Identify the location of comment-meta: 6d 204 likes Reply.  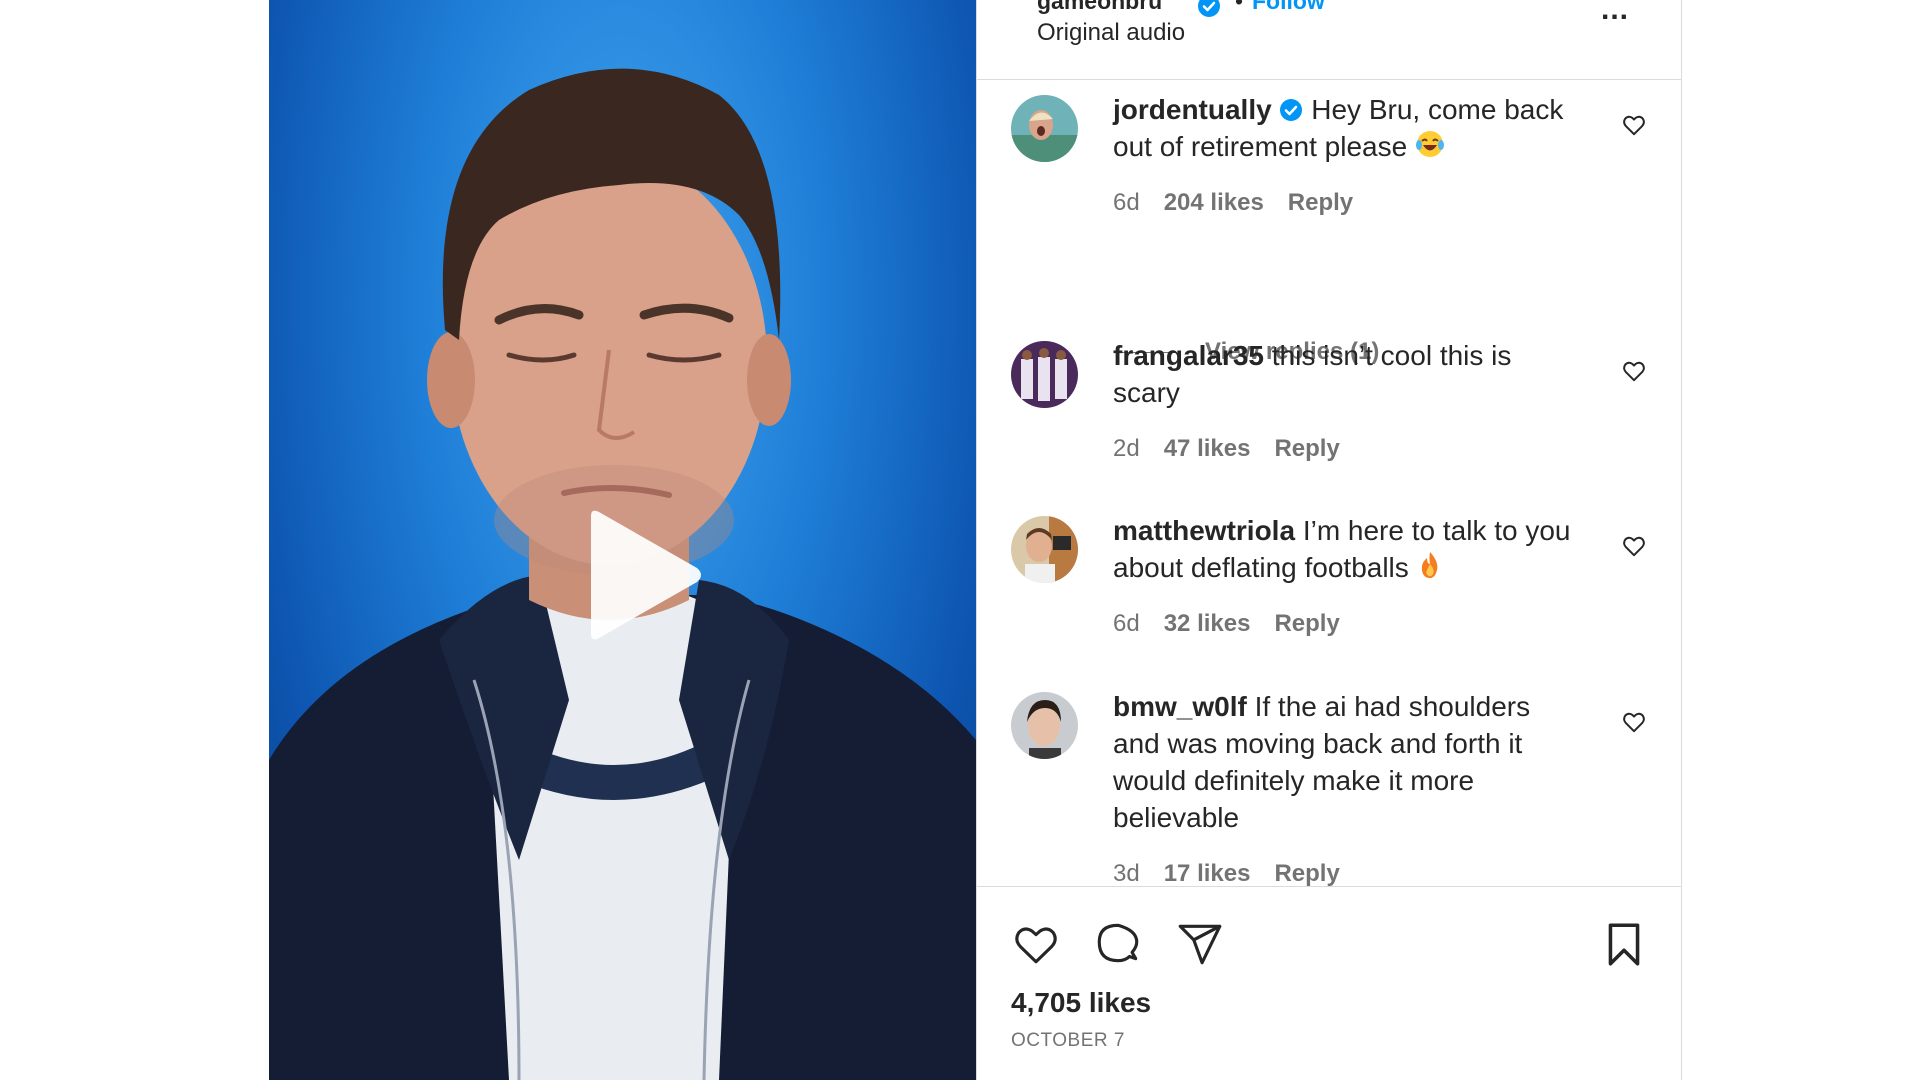
(1245, 203).